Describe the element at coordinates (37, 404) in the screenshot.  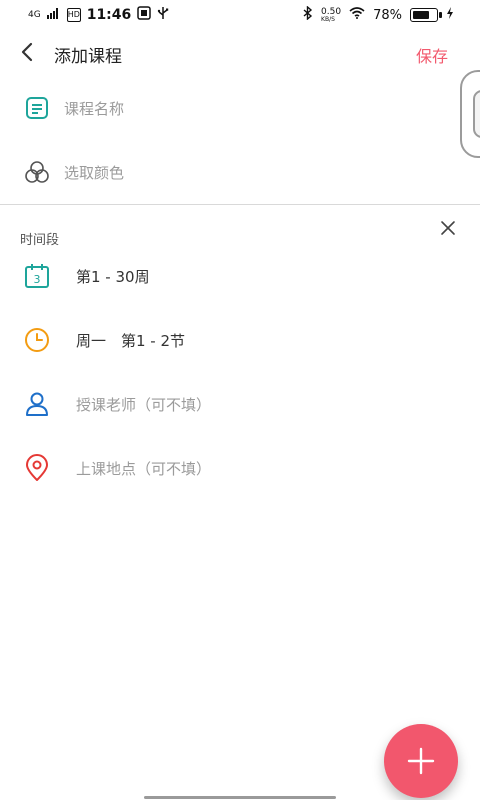
I see `person-icon` at that location.